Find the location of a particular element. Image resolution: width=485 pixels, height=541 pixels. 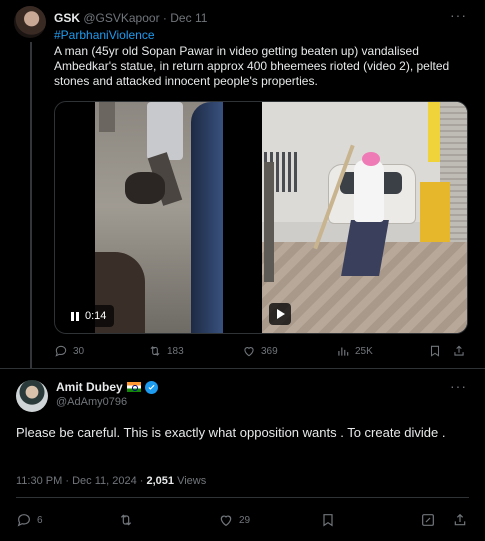

video-1-frame is located at coordinates (159, 217).